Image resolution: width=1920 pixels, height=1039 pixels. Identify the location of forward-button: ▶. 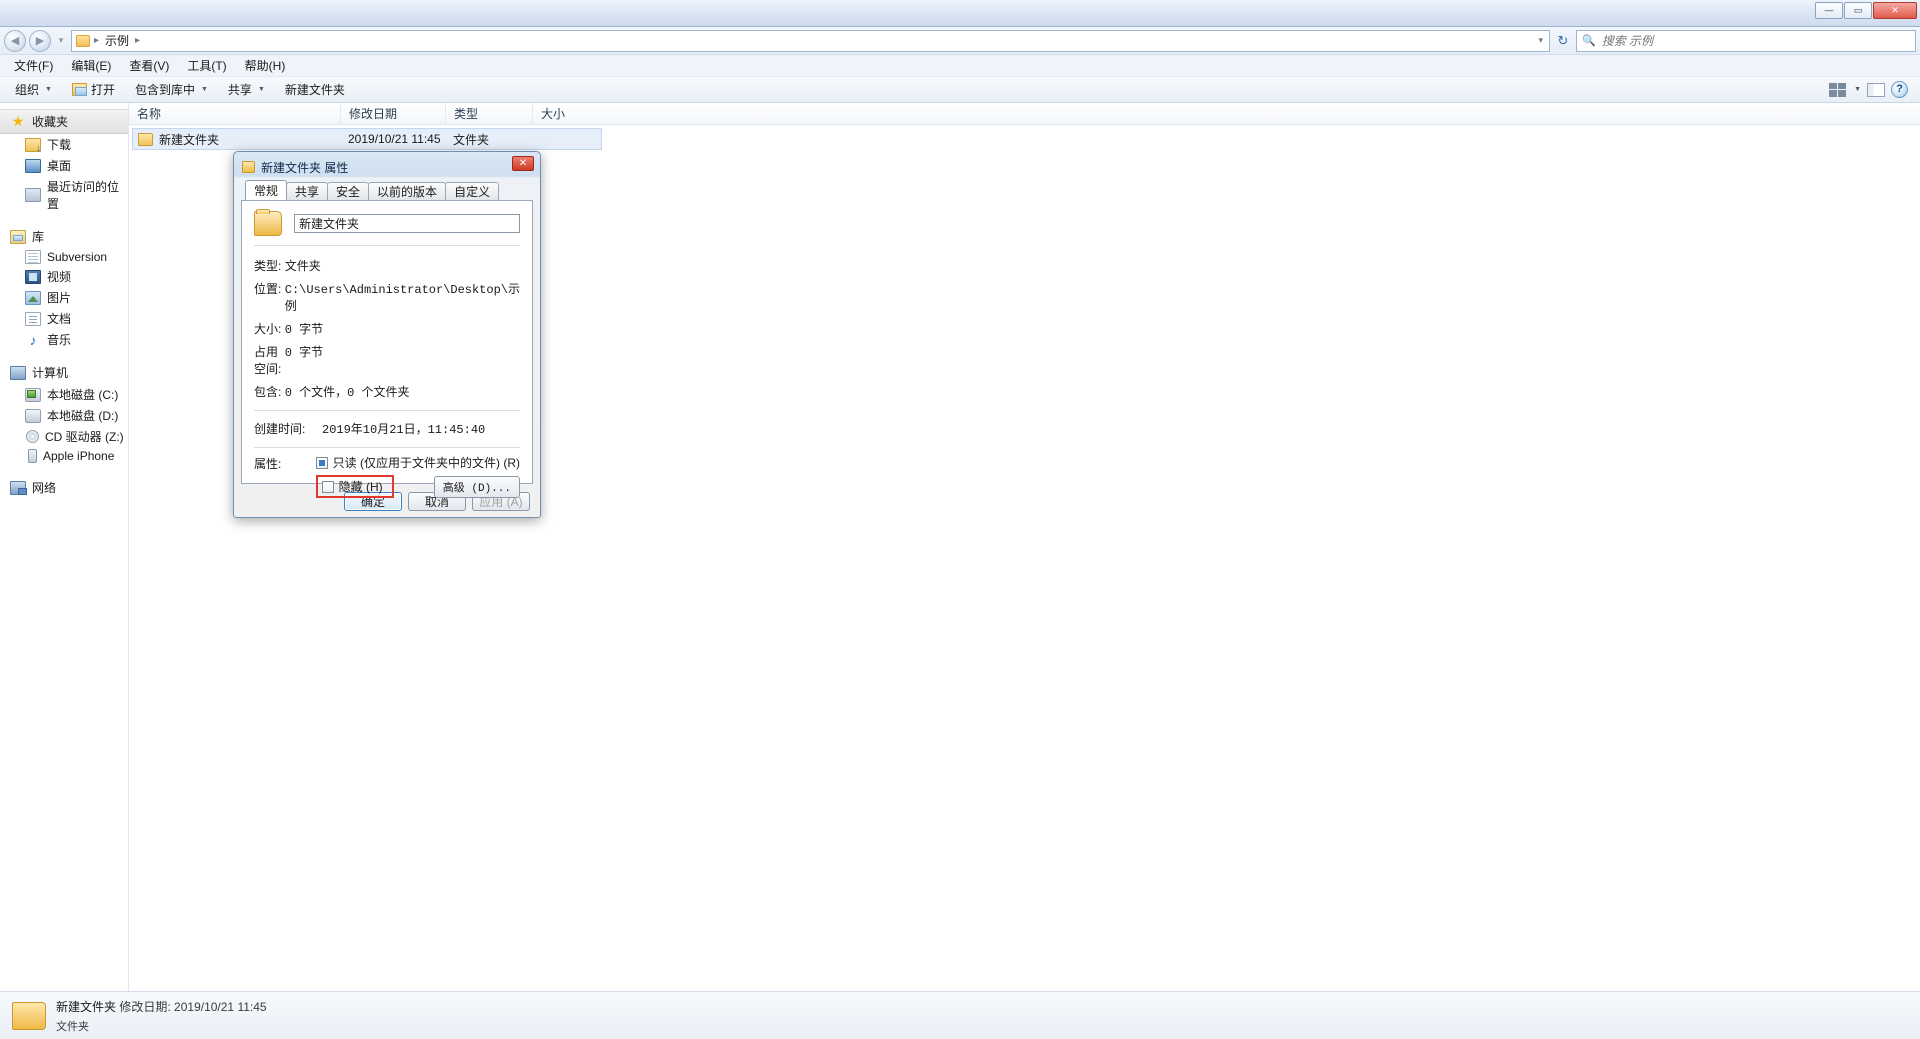
(40, 40).